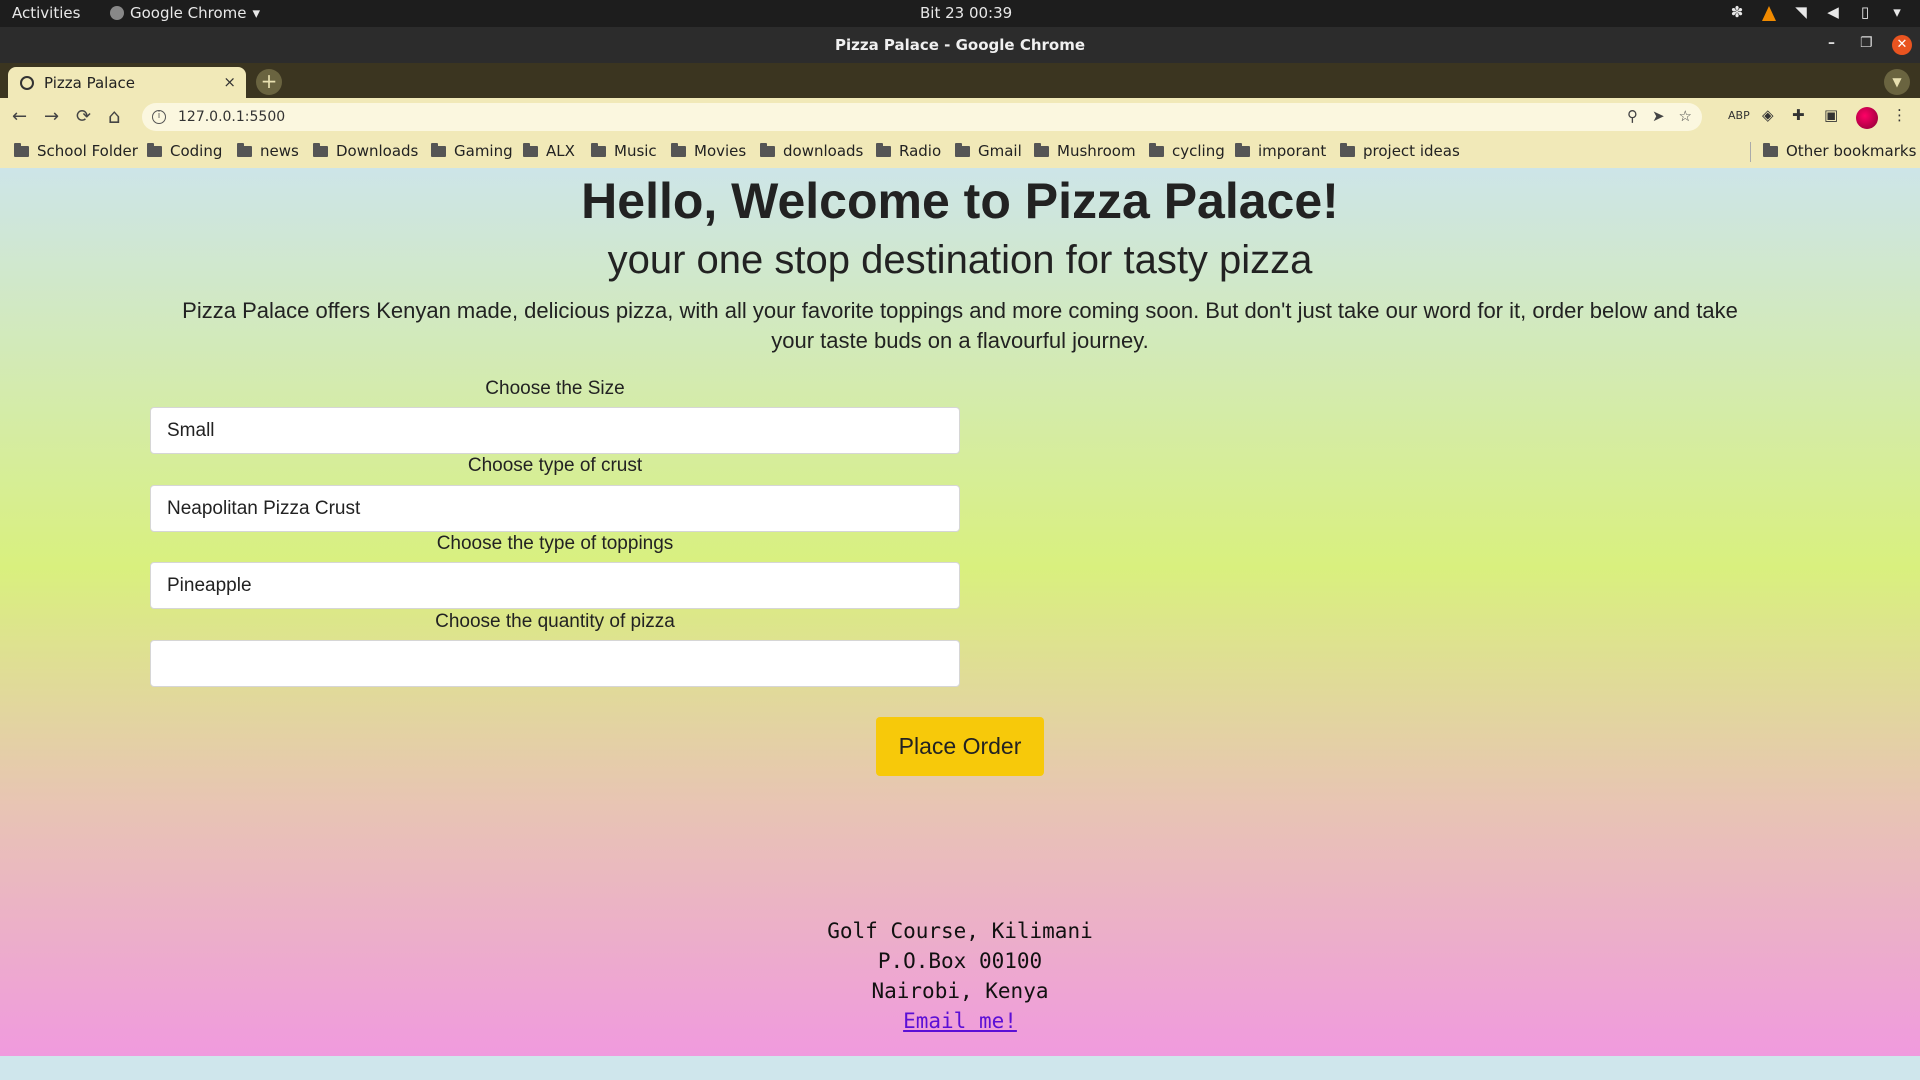 This screenshot has width=1920, height=1080. What do you see at coordinates (960, 746) in the screenshot?
I see `place-order-button: Place Order` at bounding box center [960, 746].